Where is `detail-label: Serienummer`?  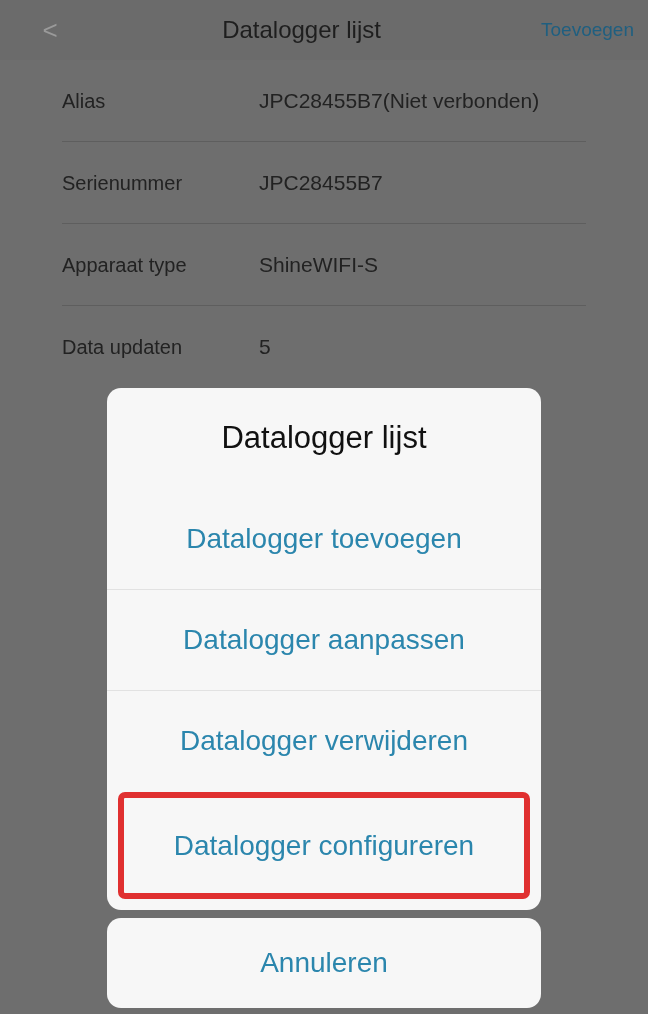
detail-label: Serienummer is located at coordinates (123, 183).